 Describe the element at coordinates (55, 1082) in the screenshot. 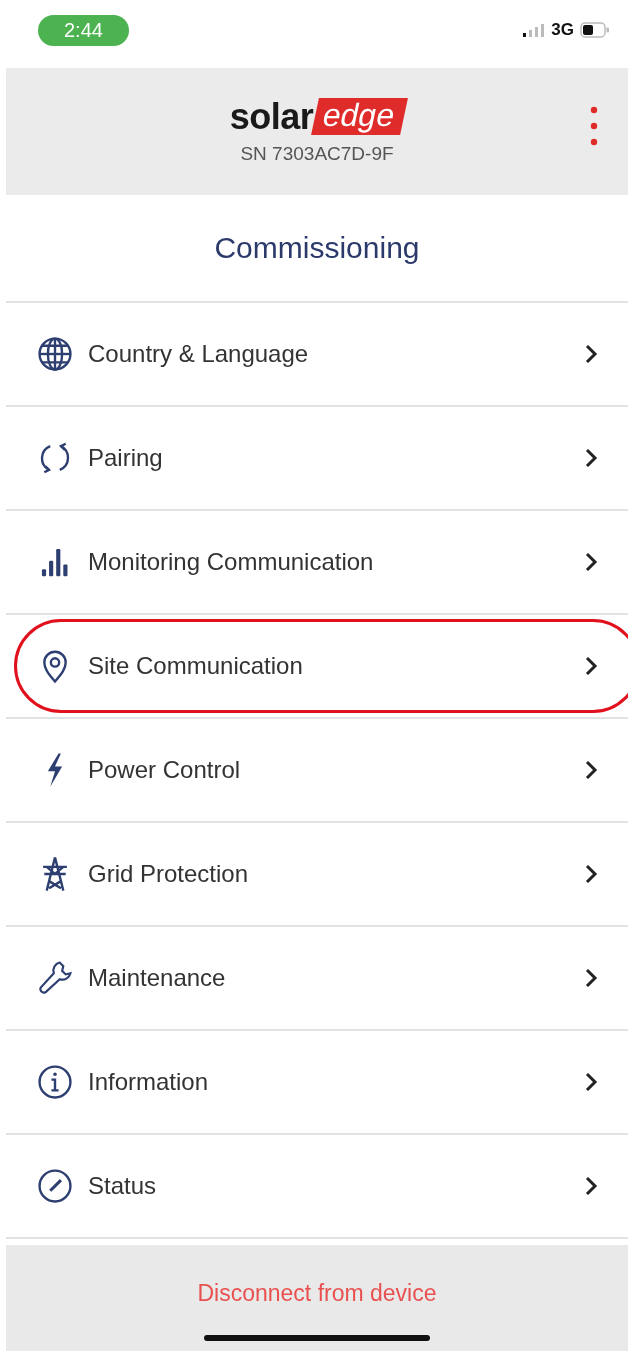

I see `info-icon` at that location.